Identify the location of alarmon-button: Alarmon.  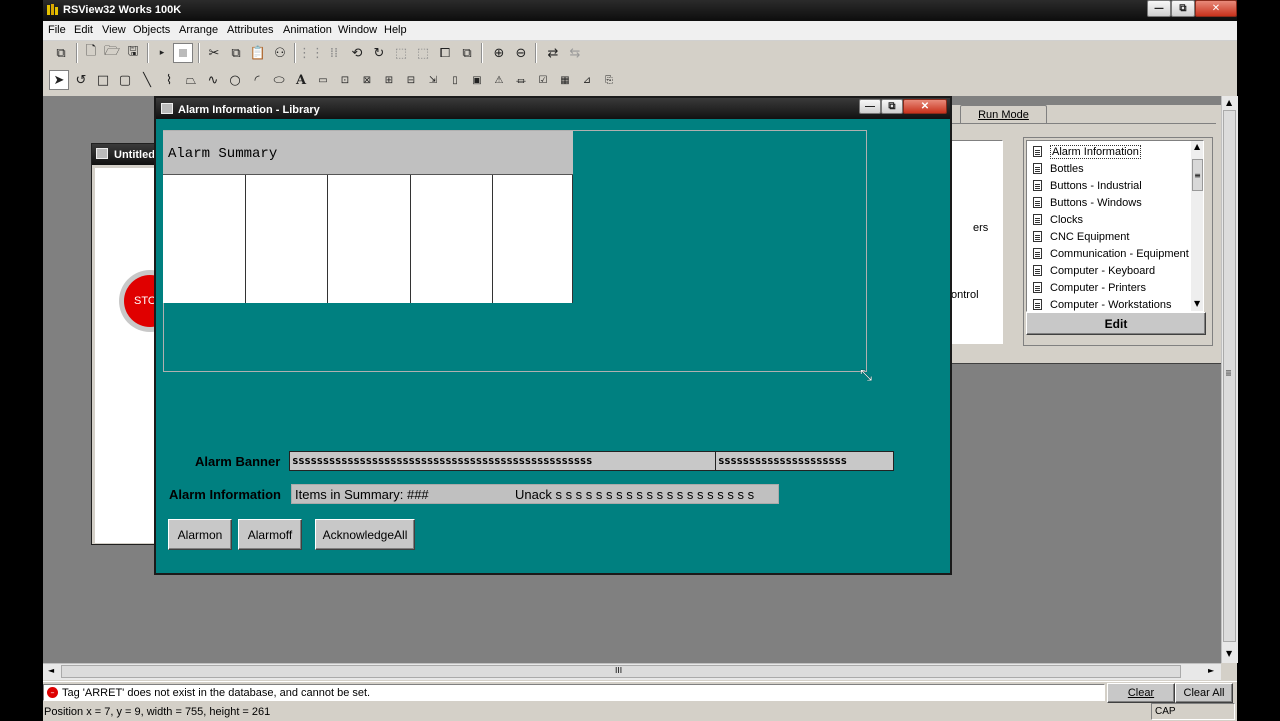
(200, 534).